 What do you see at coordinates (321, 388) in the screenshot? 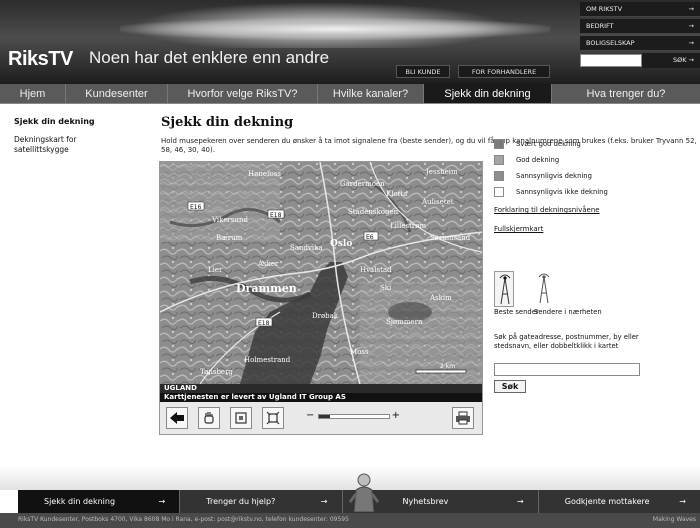
I see `ugland-logo: UGLAND` at bounding box center [321, 388].